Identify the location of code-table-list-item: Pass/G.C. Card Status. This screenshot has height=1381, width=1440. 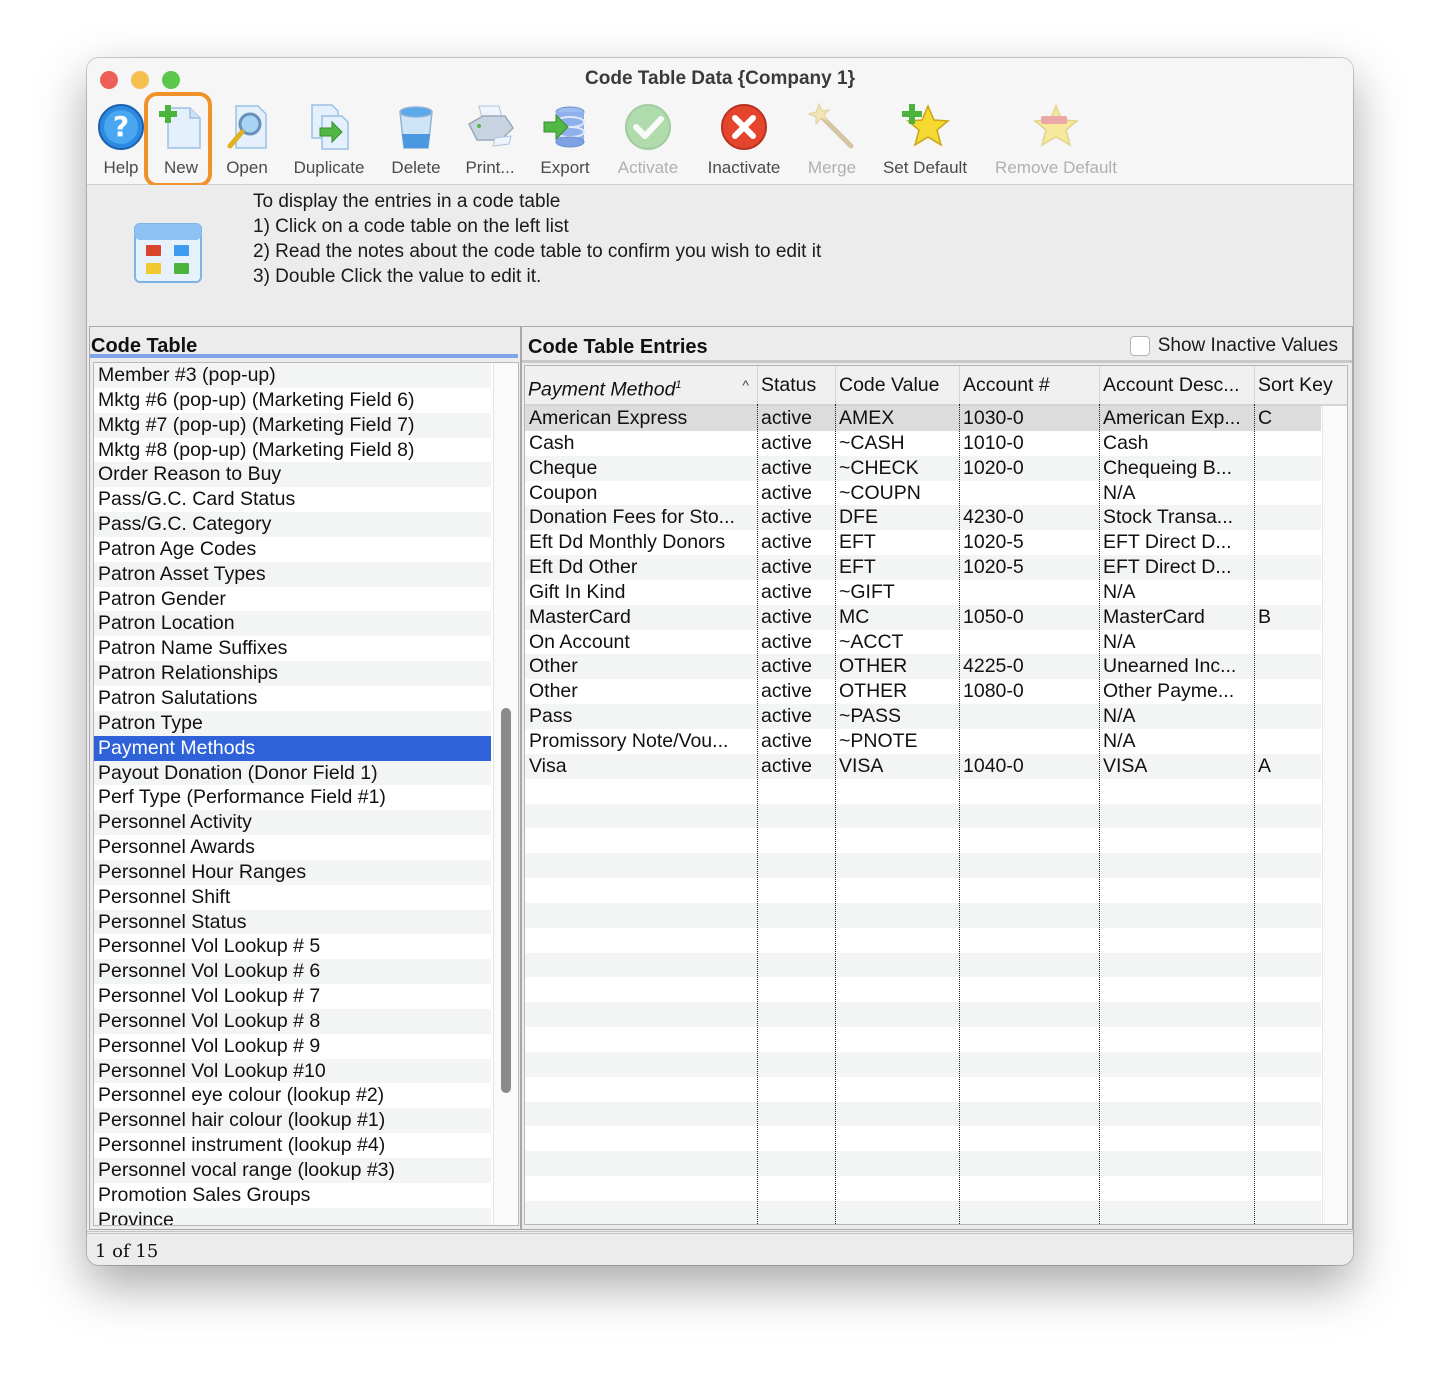
(292, 499).